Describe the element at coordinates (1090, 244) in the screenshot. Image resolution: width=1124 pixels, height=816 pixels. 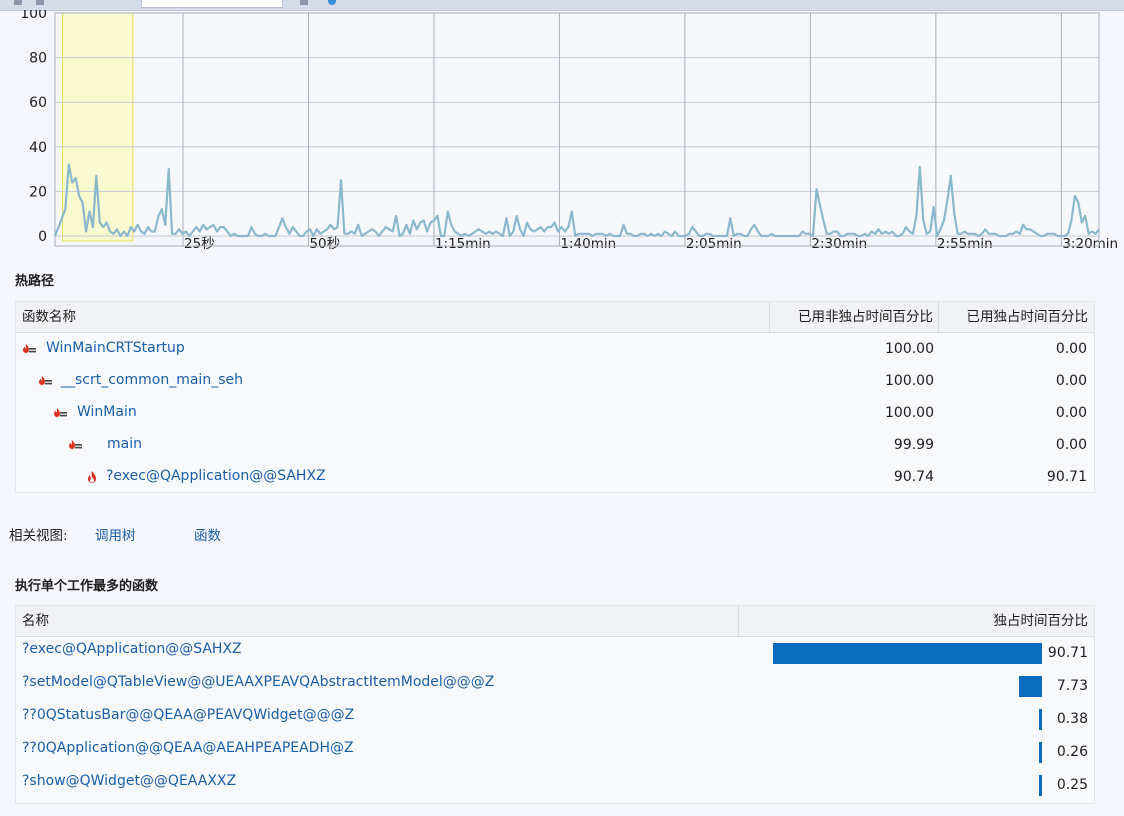
I see `x-tick-label: 3:20min` at that location.